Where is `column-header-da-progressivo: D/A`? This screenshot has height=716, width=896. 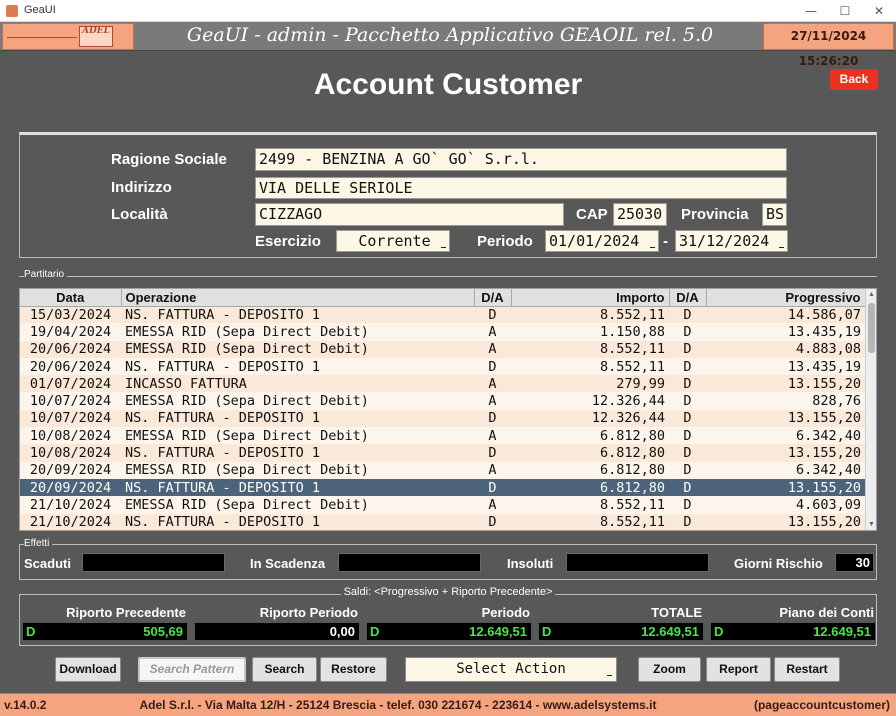
column-header-da-progressivo: D/A is located at coordinates (688, 298).